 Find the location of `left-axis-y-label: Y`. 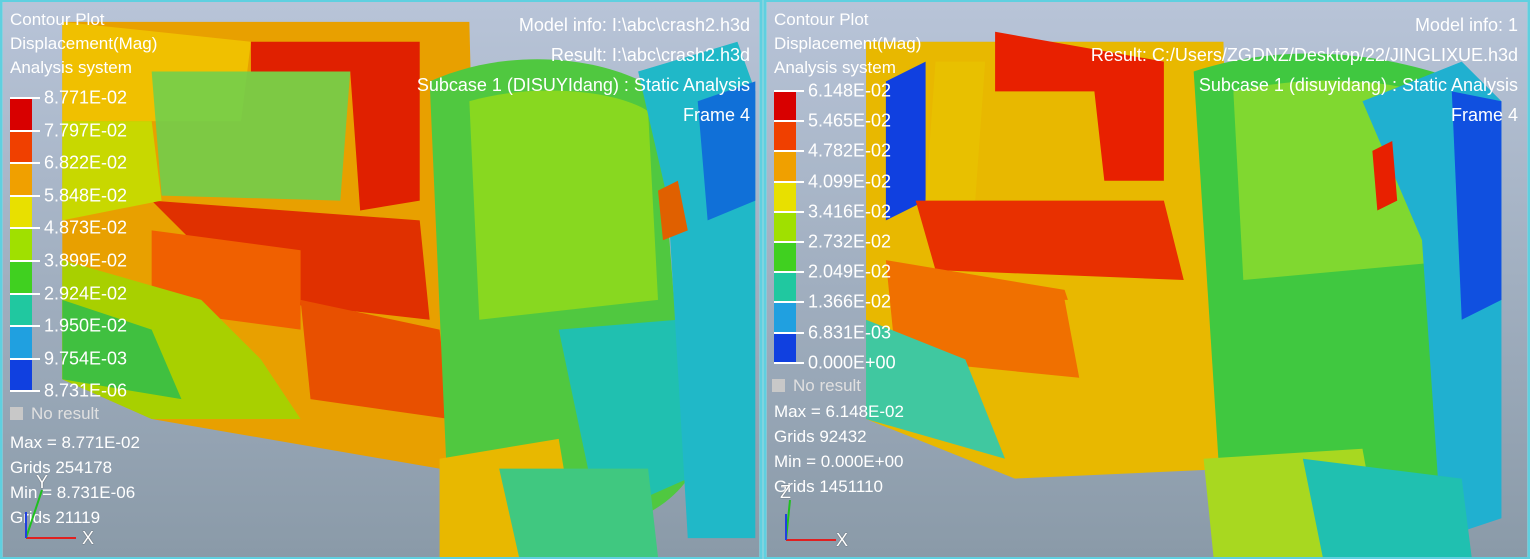

left-axis-y-label: Y is located at coordinates (42, 482).